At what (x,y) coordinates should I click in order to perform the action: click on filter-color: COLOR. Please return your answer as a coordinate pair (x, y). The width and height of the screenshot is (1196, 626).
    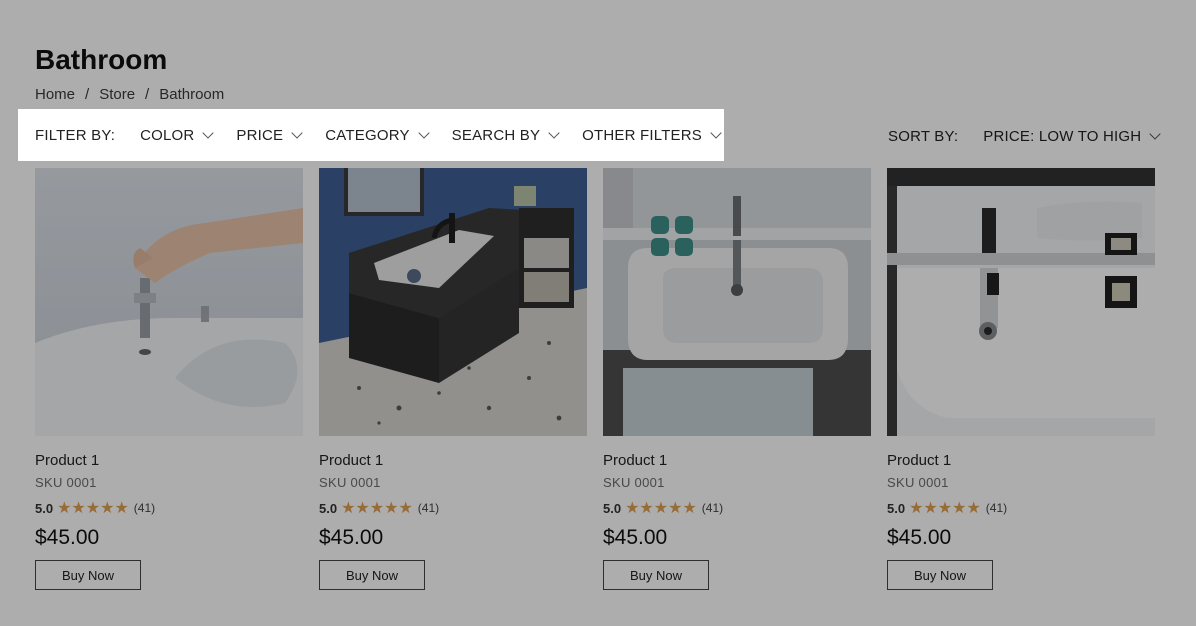
    Looking at the image, I should click on (177, 135).